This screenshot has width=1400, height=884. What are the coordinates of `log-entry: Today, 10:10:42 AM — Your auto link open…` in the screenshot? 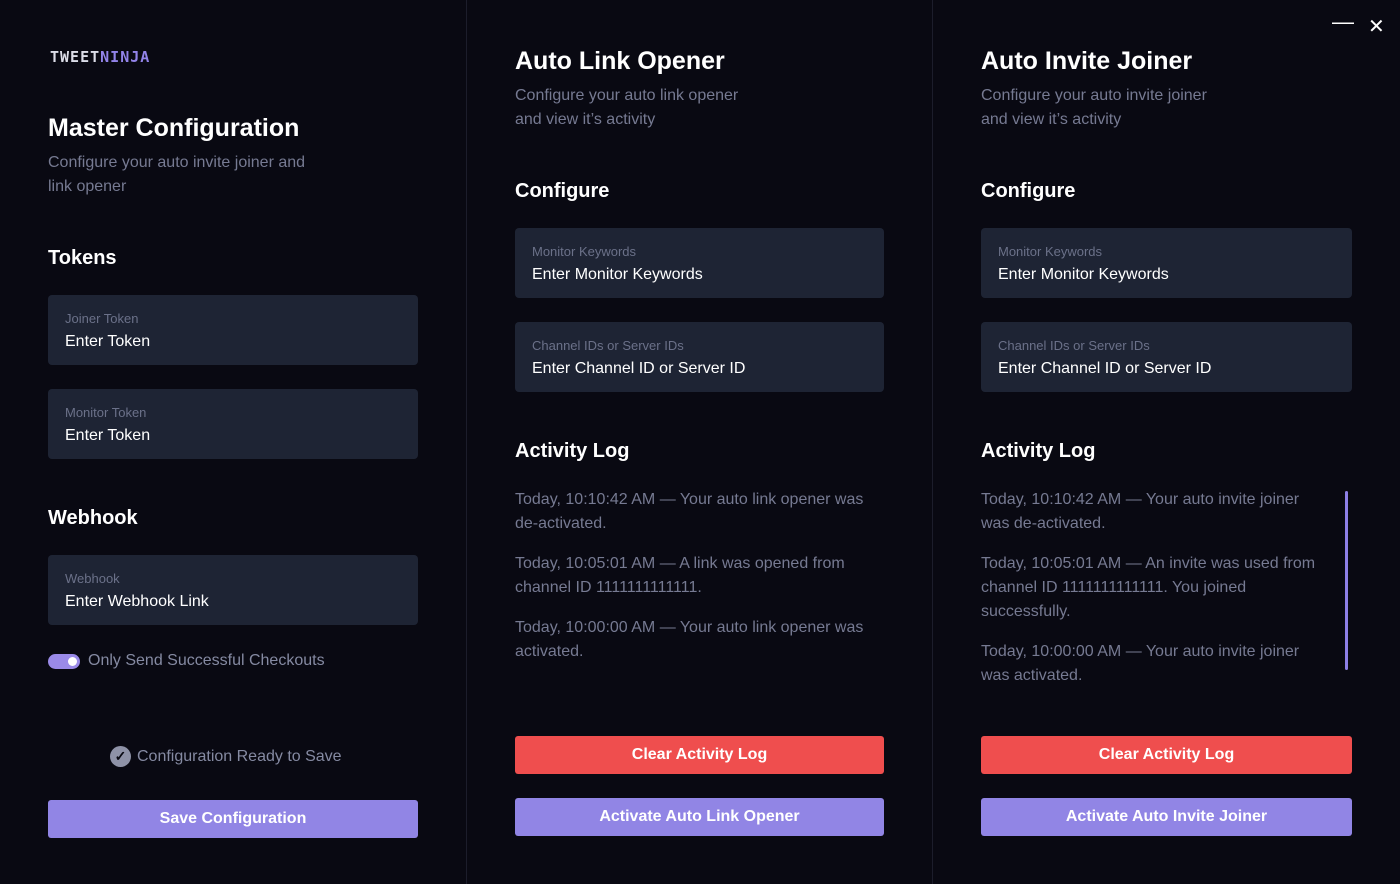 It's located at (689, 511).